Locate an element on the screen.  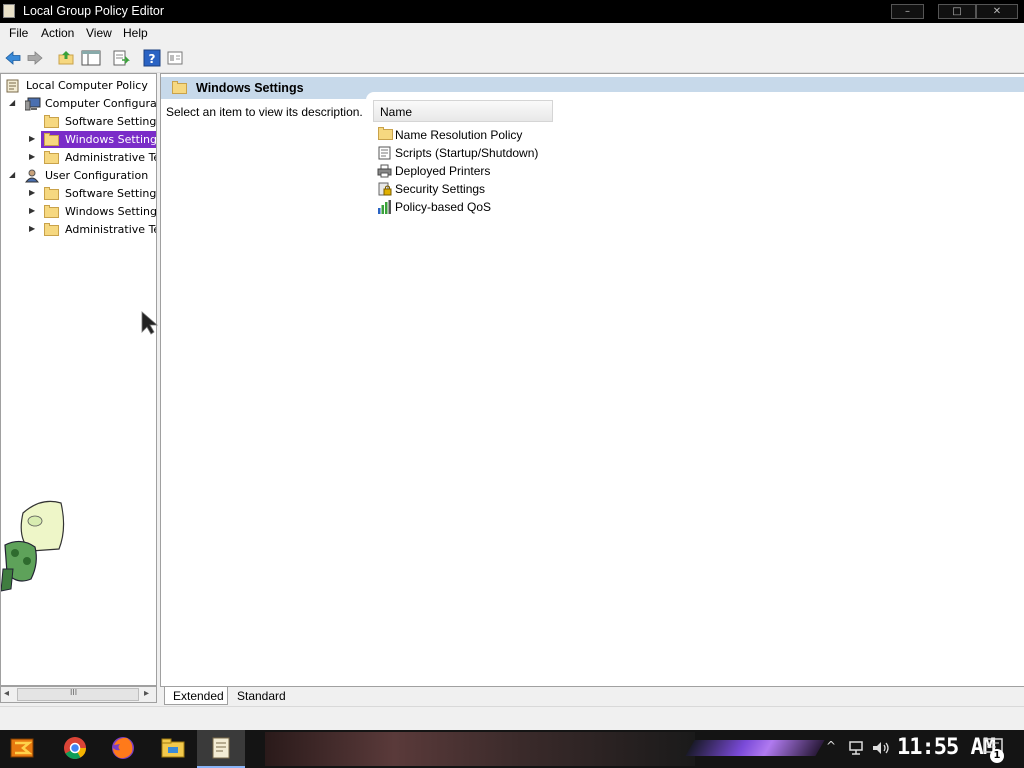
list-item-label: Name Resolution Policy is located at coordinates (459, 135).